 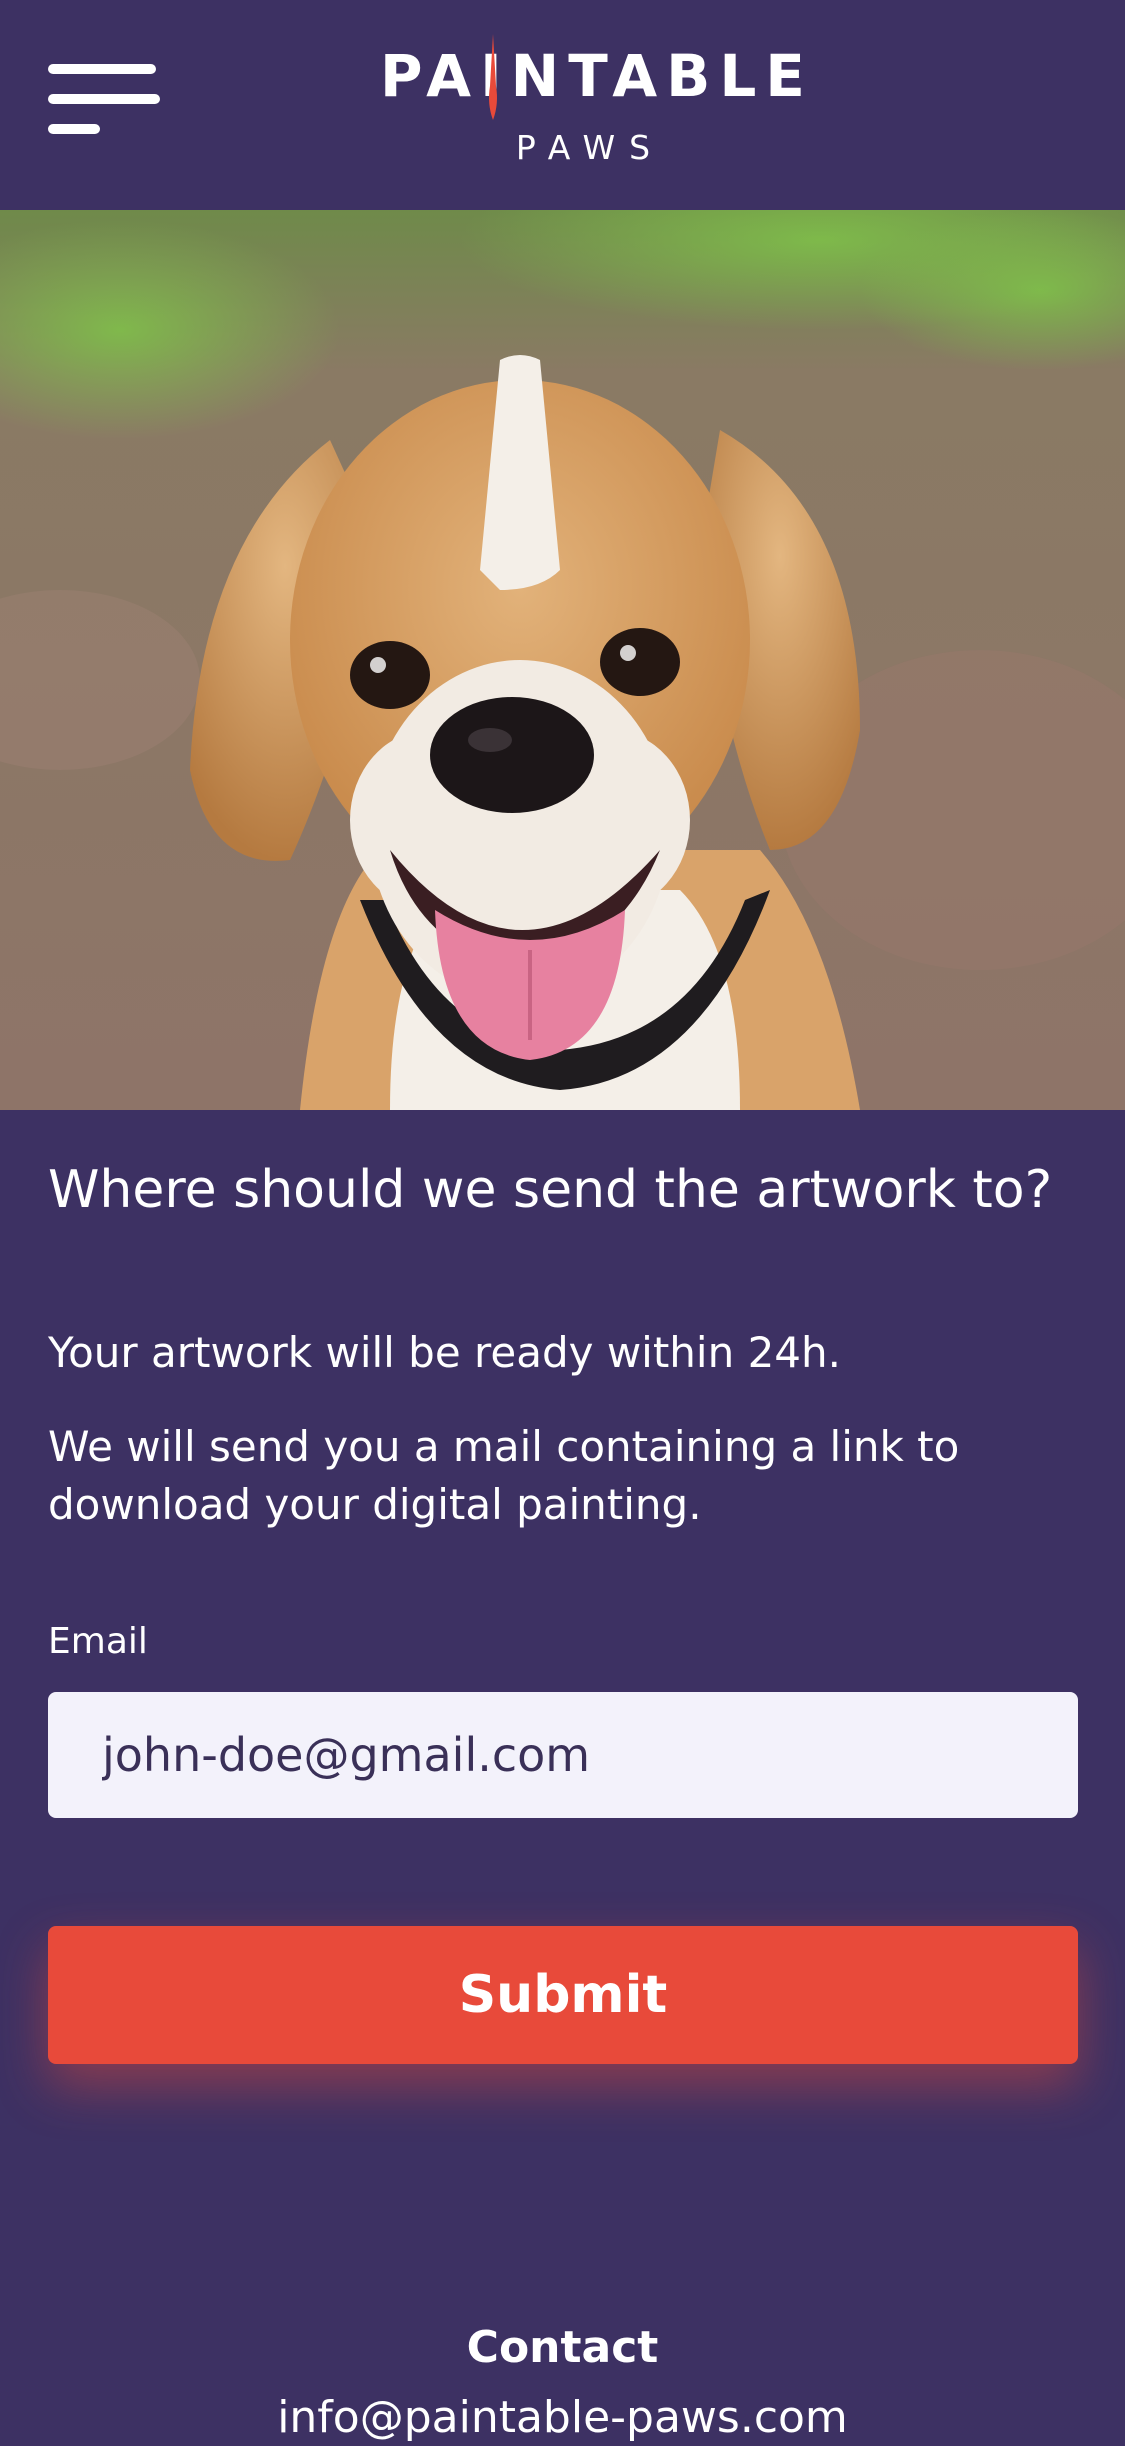 I want to click on logo: PAINTABLE PAWS, so click(x=597, y=105).